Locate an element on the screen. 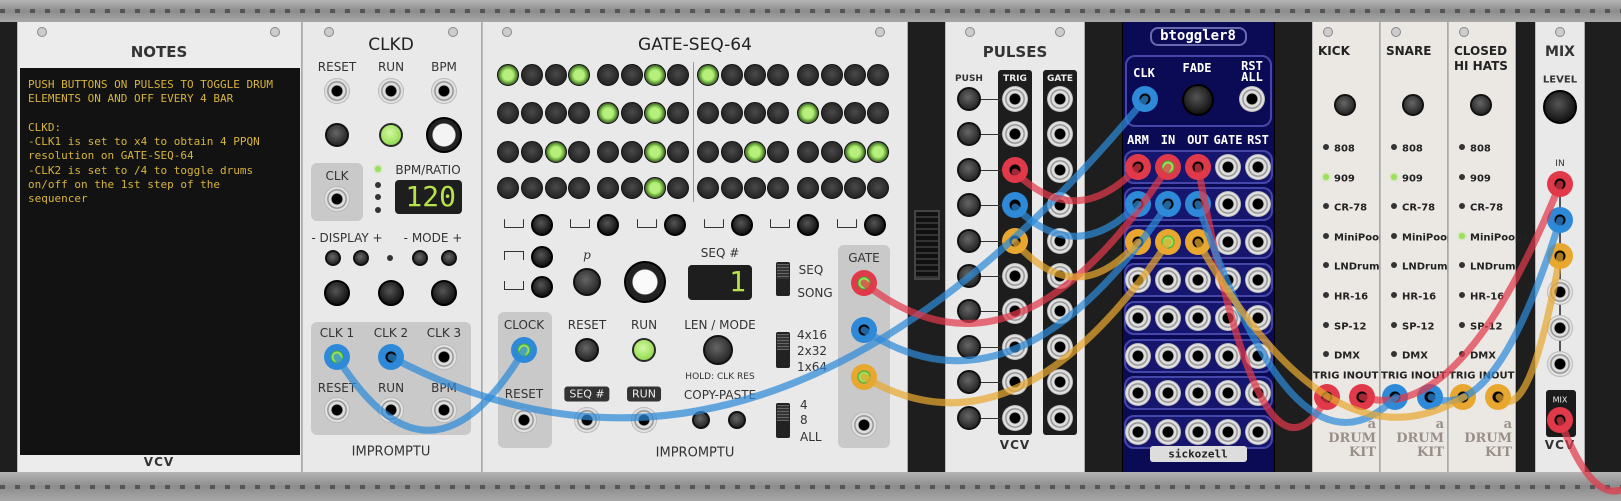 The image size is (1621, 501). mode-minus-button is located at coordinates (420, 258).